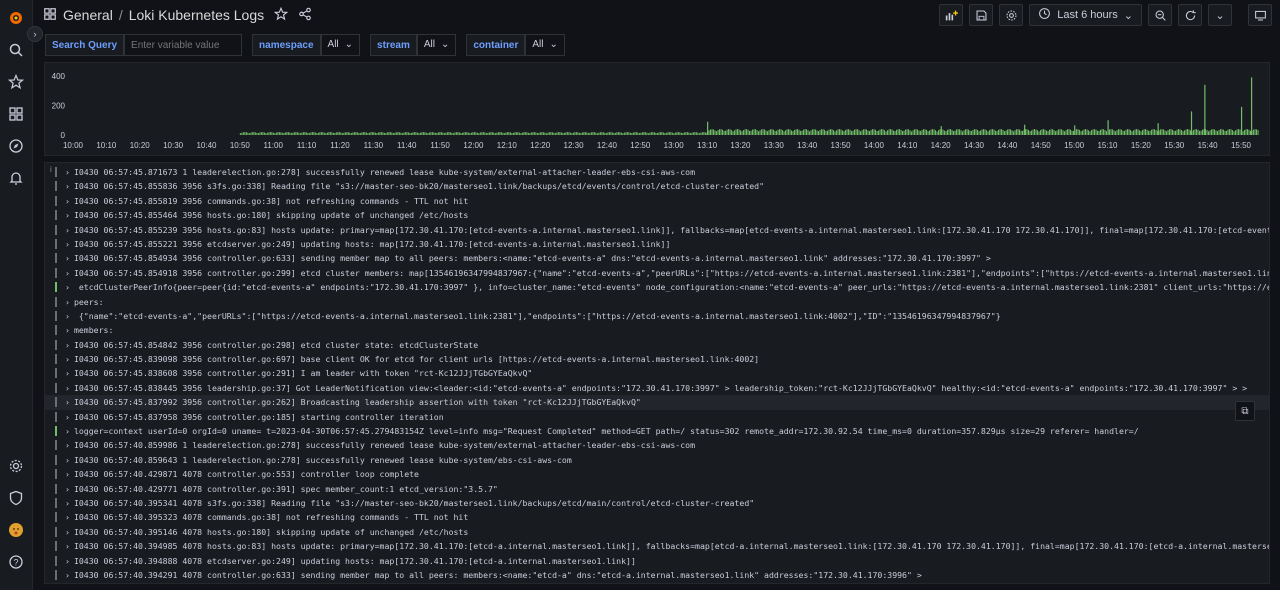 Image resolution: width=1280 pixels, height=594 pixels. What do you see at coordinates (196, 15) in the screenshot?
I see `dashboard-title: Loki Kubernetes Logs` at bounding box center [196, 15].